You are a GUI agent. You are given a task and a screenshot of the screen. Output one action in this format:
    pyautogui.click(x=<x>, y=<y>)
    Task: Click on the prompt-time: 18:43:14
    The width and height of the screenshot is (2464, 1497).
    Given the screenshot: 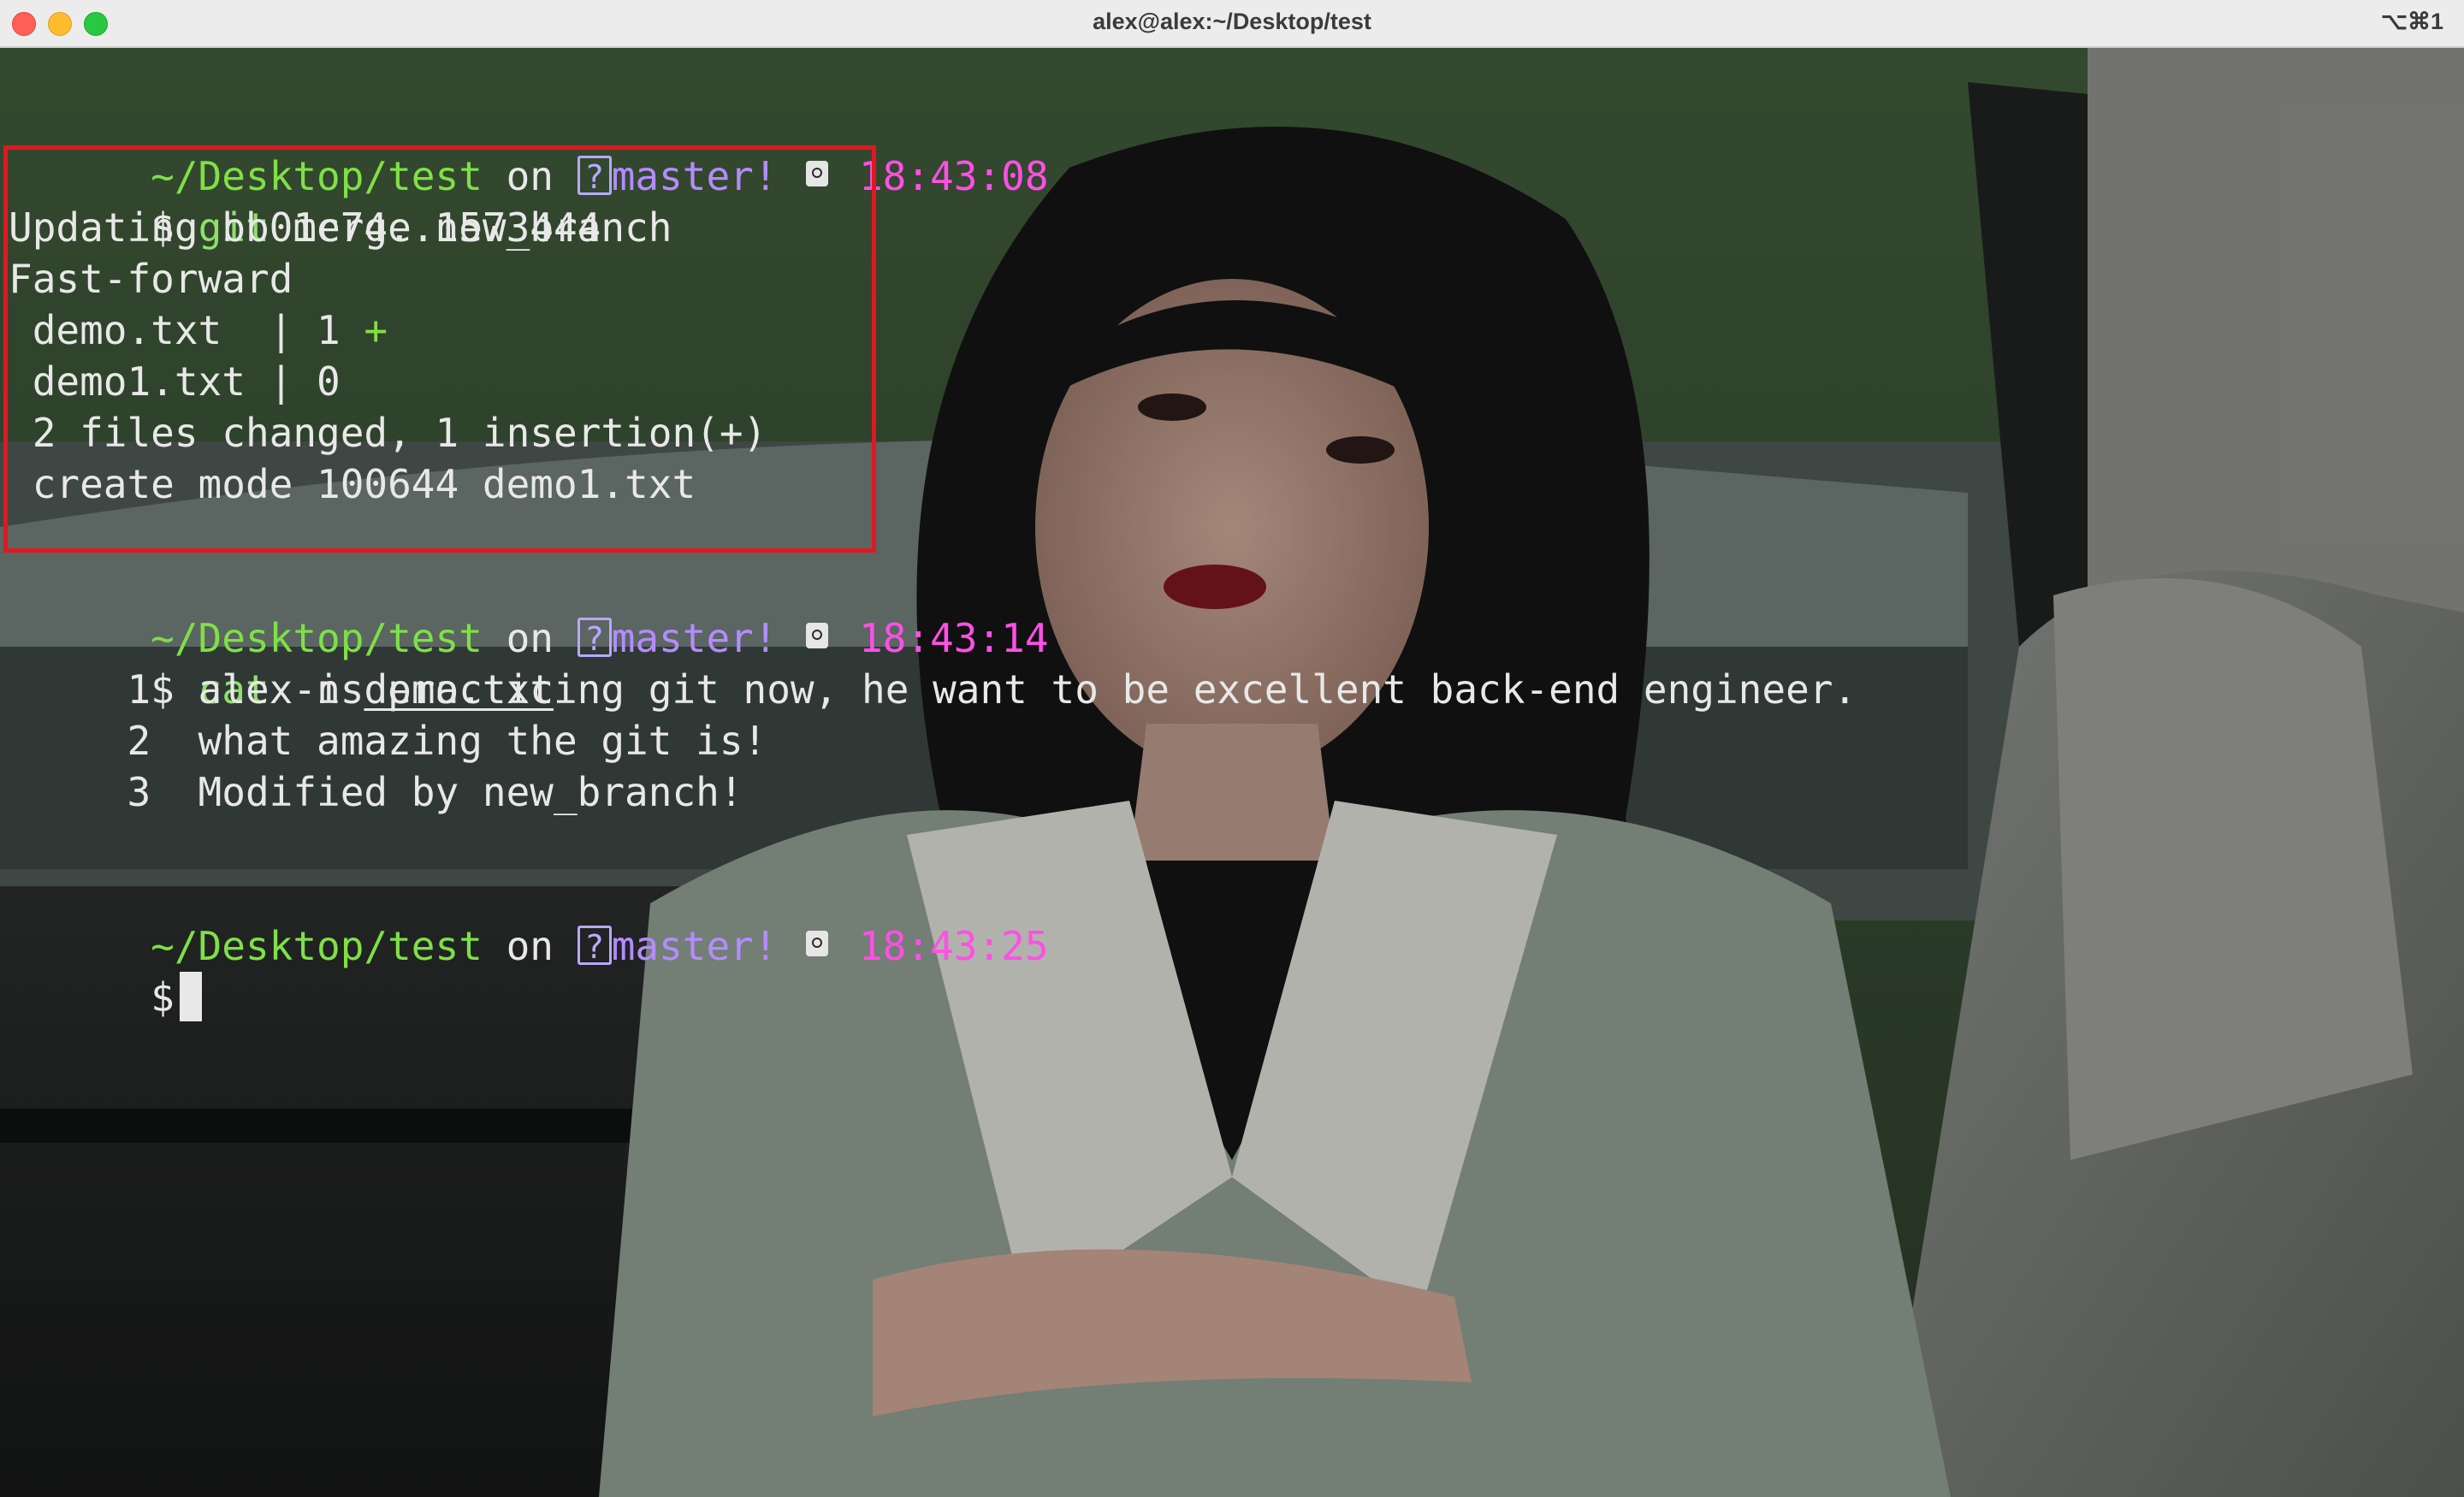 What is the action you would take?
    pyautogui.click(x=953, y=638)
    